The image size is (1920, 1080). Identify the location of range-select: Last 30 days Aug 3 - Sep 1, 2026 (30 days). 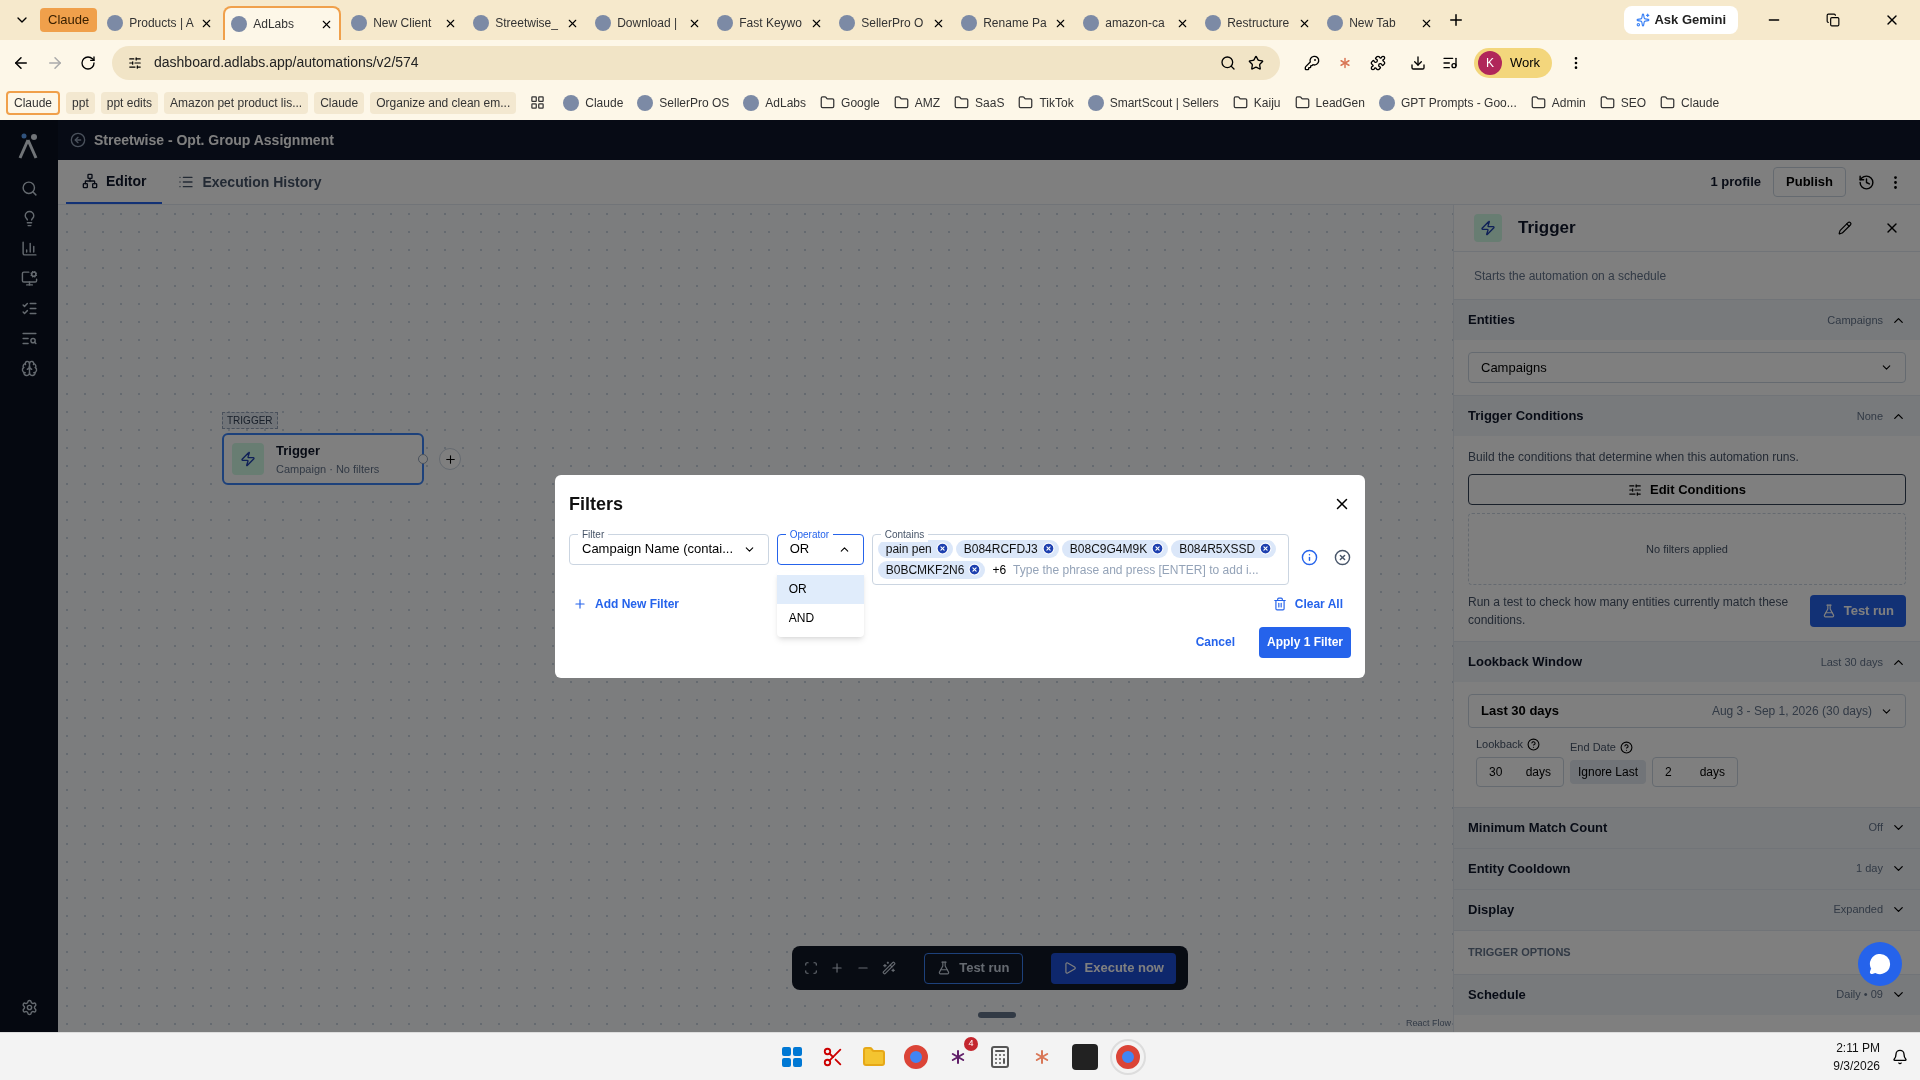
(1687, 711).